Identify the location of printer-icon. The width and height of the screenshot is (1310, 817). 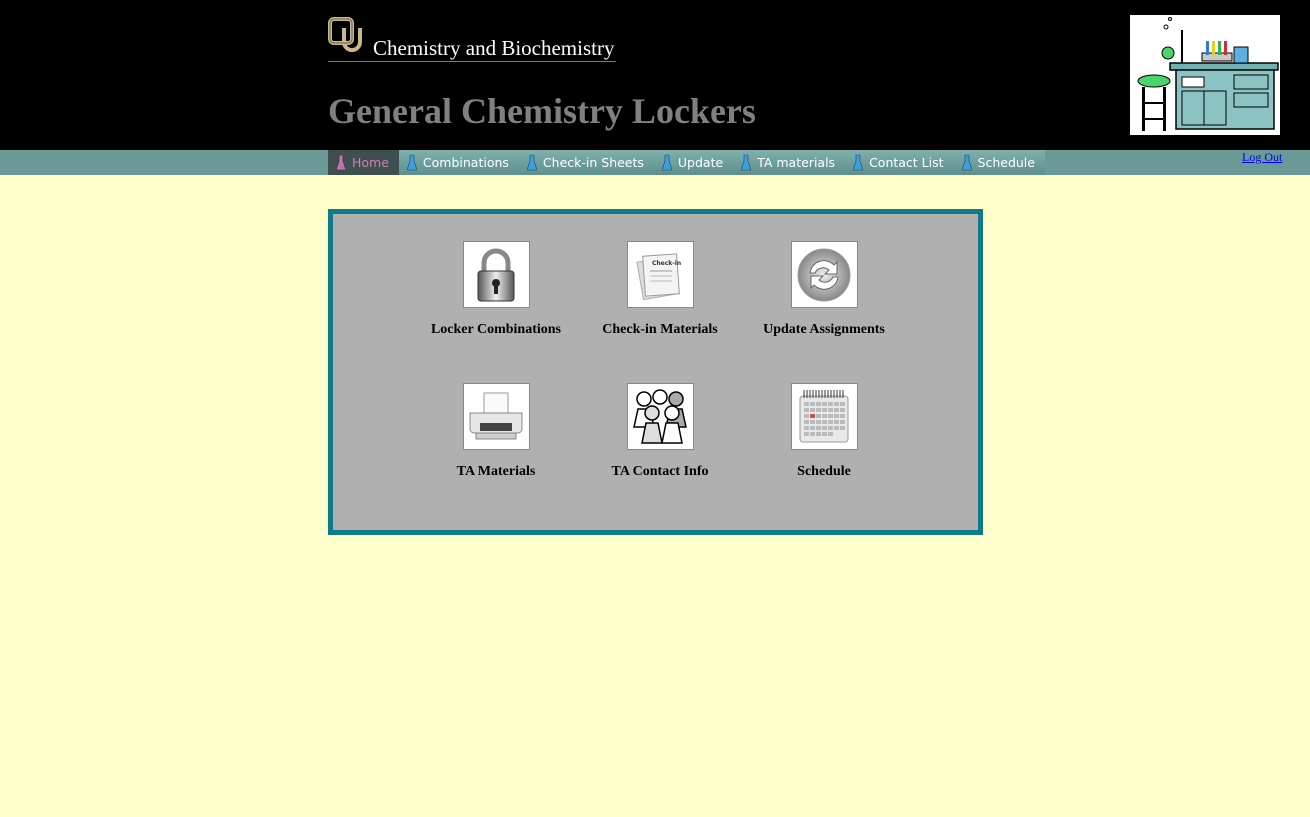
(496, 415).